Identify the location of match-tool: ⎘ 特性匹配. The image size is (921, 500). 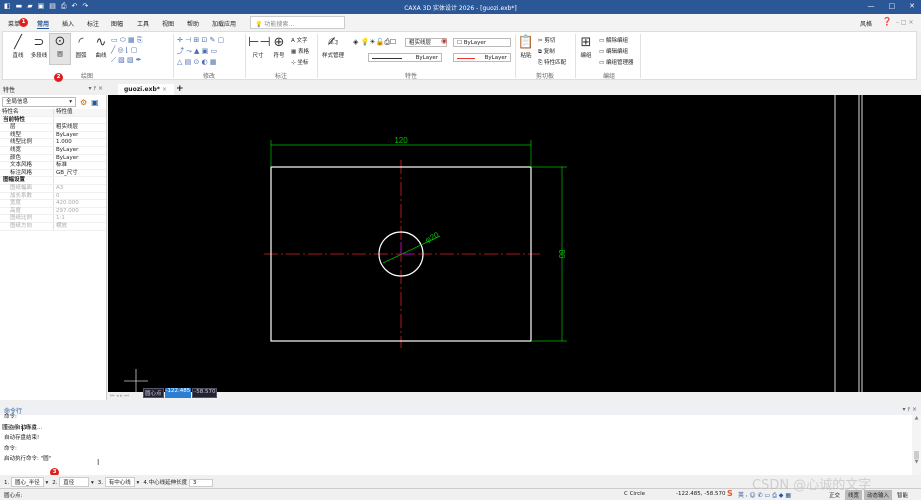
(552, 63).